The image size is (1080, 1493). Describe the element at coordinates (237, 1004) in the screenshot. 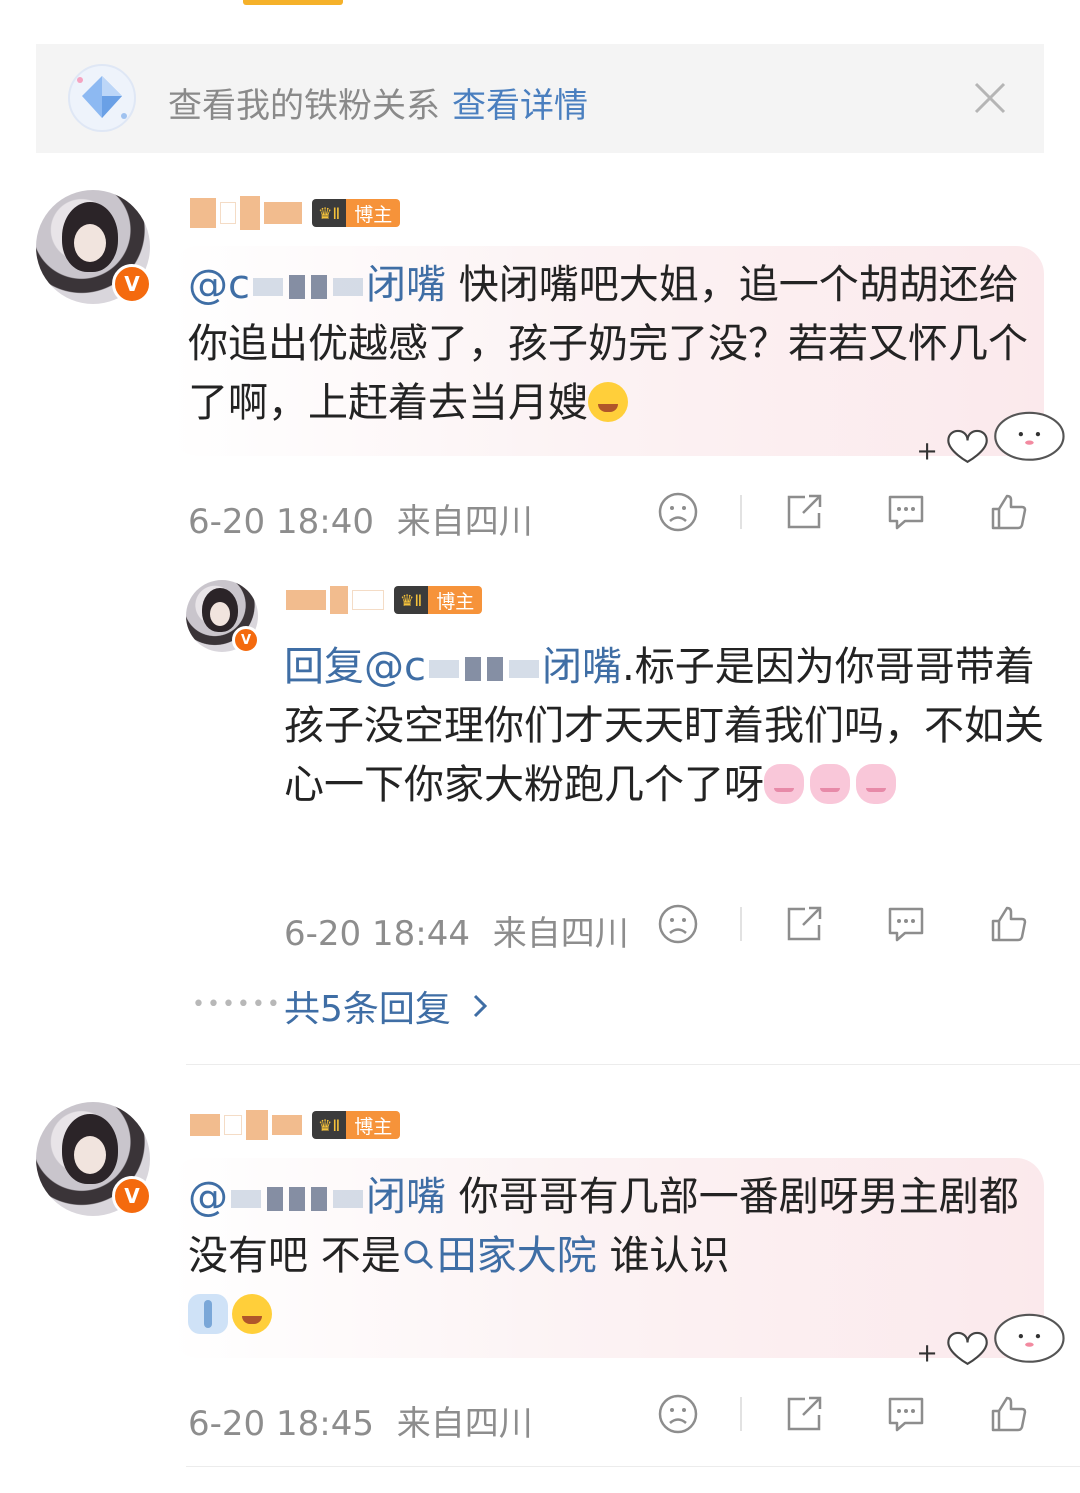

I see `reply-thread-dots: ••••••` at that location.